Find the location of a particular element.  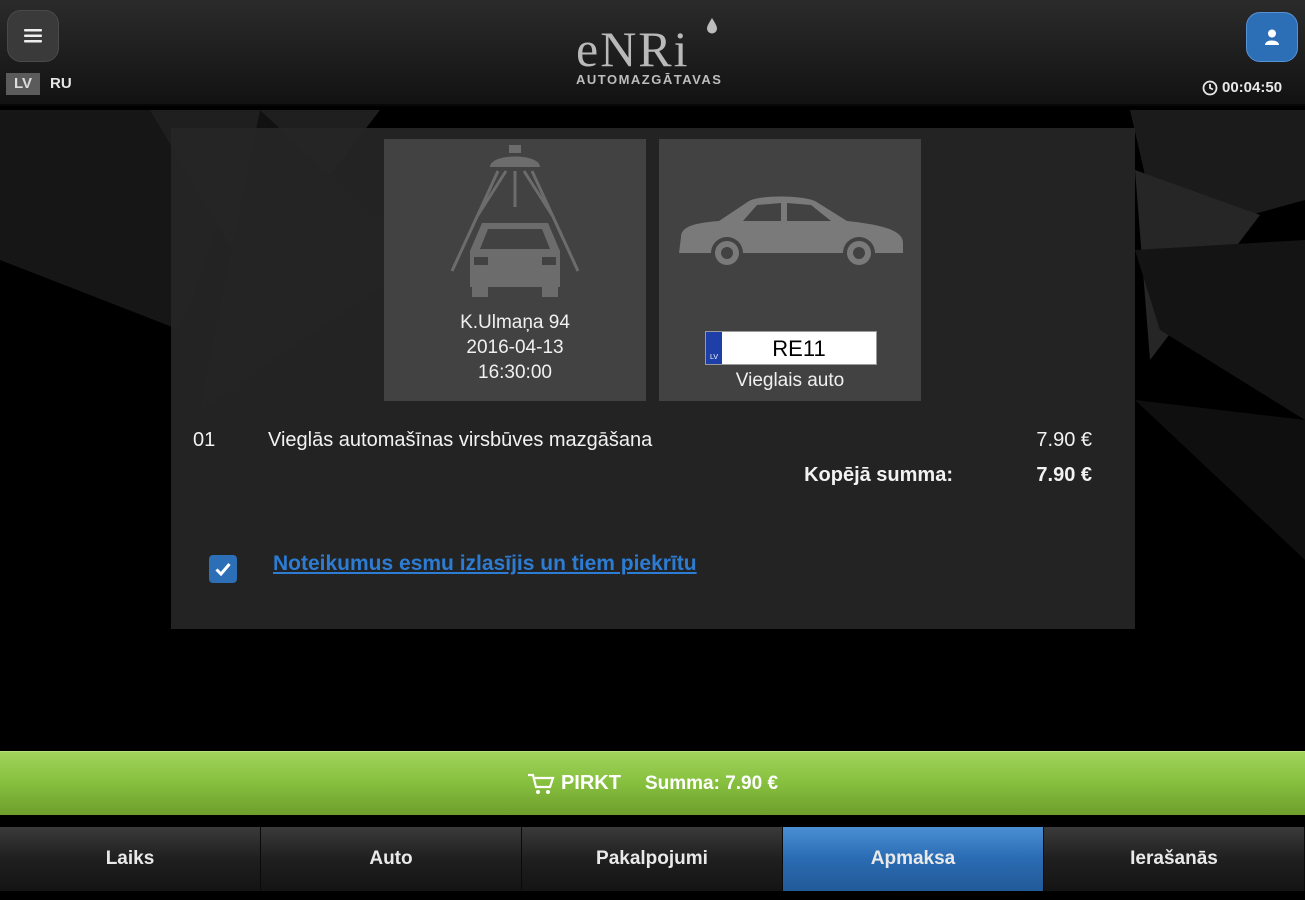

session-timer: 00:04:50 is located at coordinates (1242, 87).